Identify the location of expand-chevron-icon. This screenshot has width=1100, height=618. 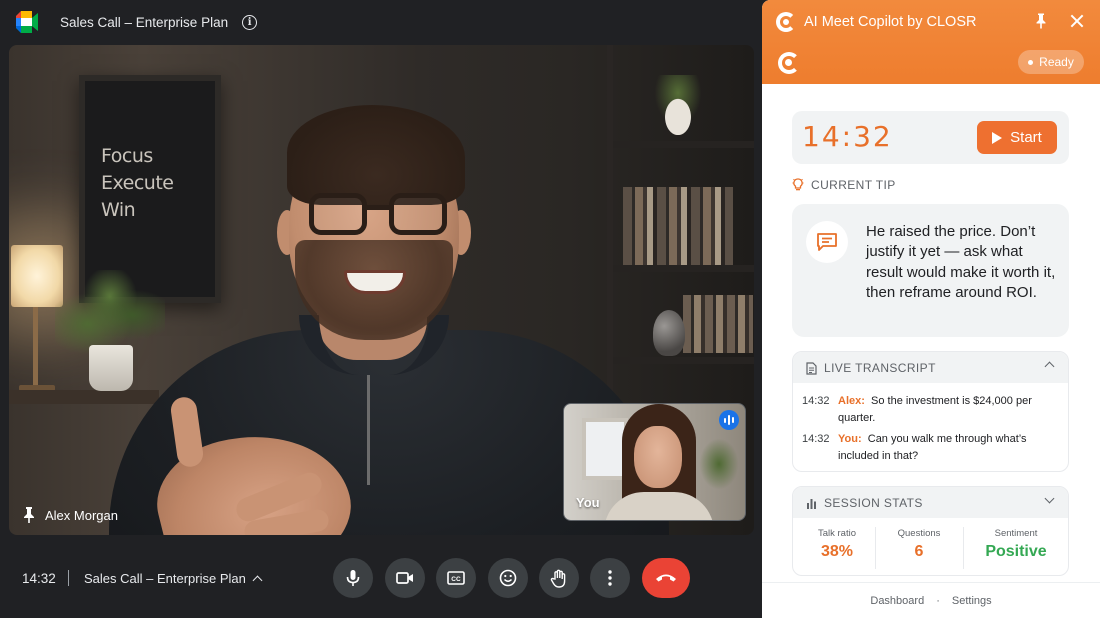
(1049, 498).